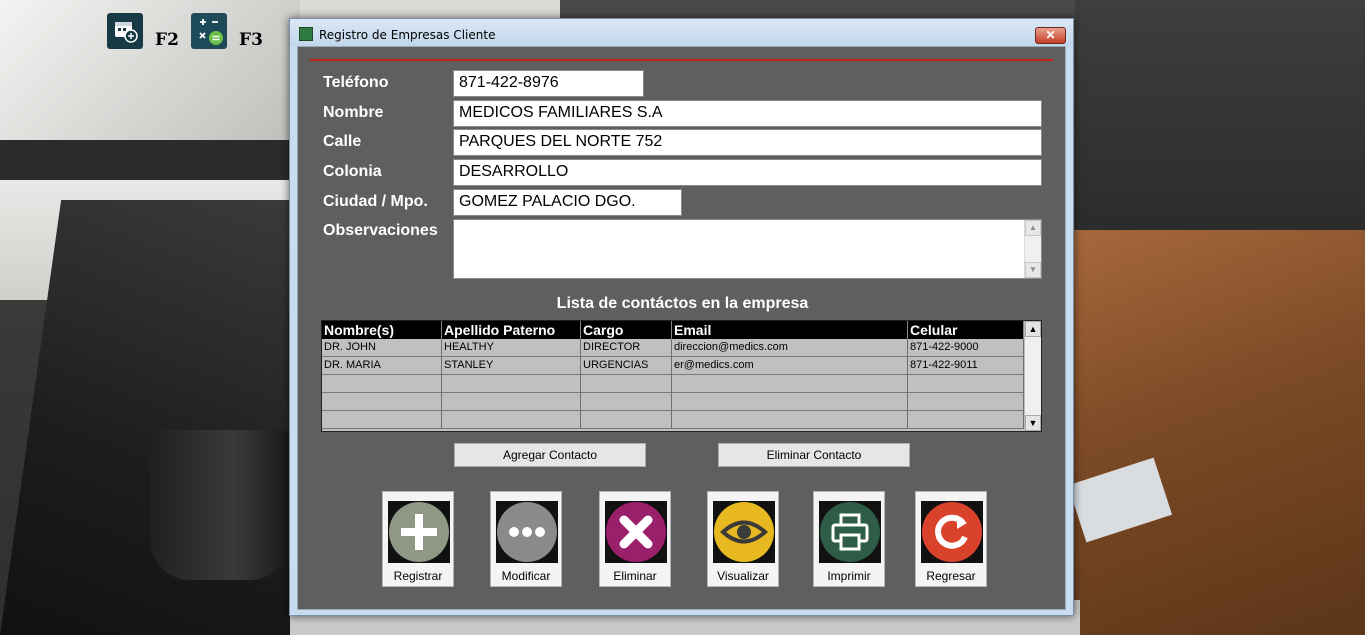 The image size is (1365, 635). Describe the element at coordinates (626, 330) in the screenshot. I see `column-header-cargo: Cargo` at that location.